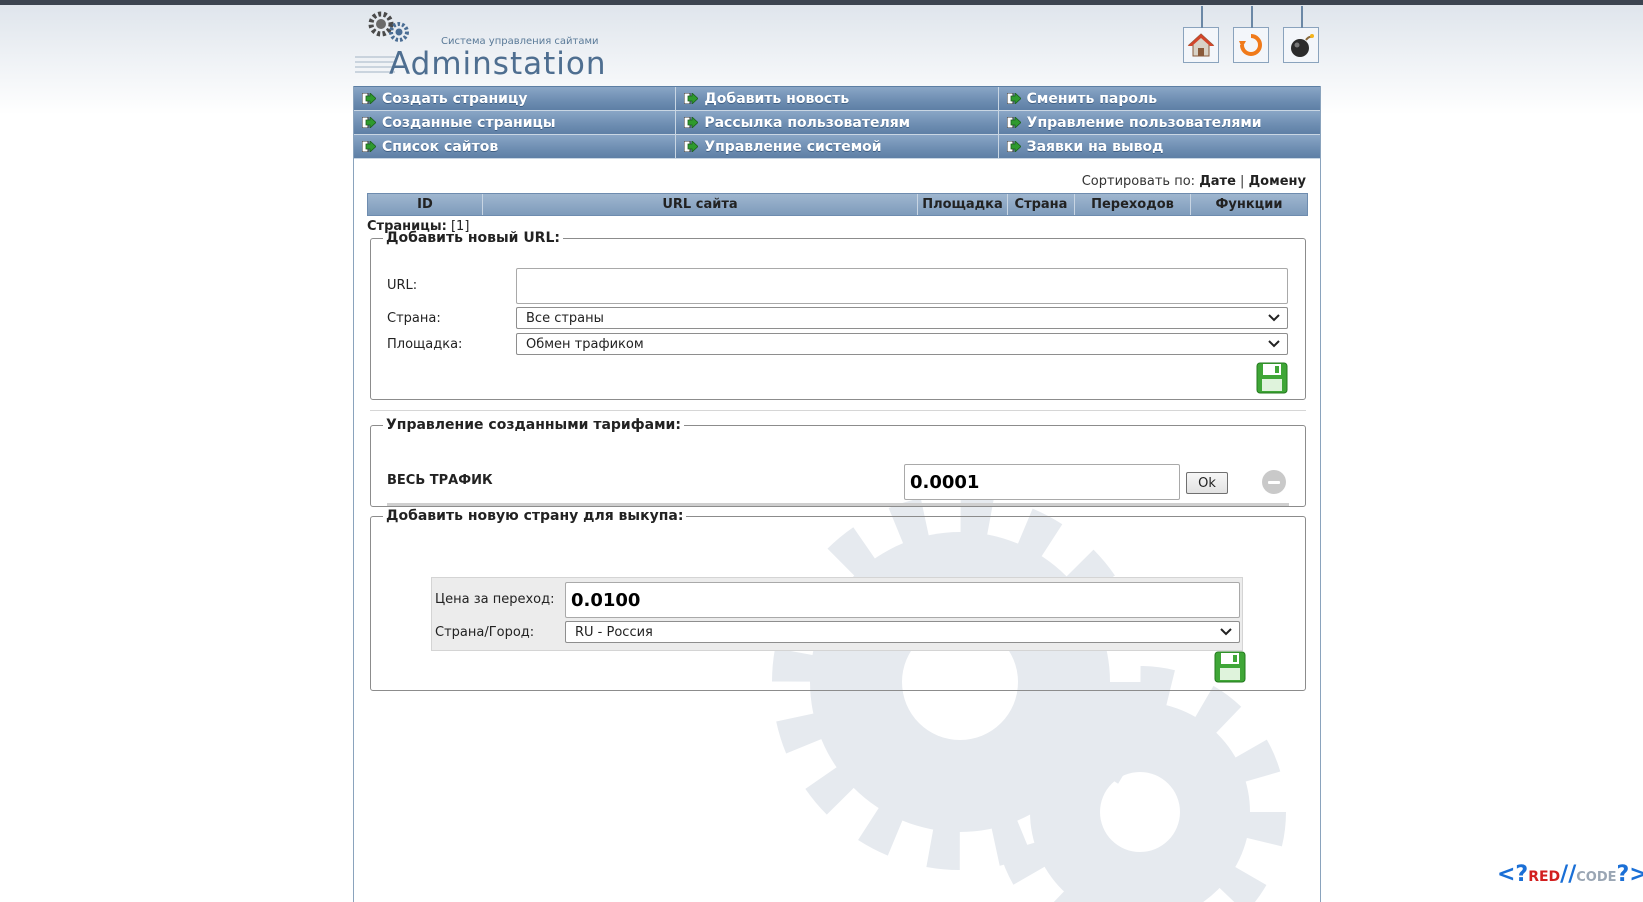  I want to click on nav-label: Рассылка пользователям, so click(807, 122).